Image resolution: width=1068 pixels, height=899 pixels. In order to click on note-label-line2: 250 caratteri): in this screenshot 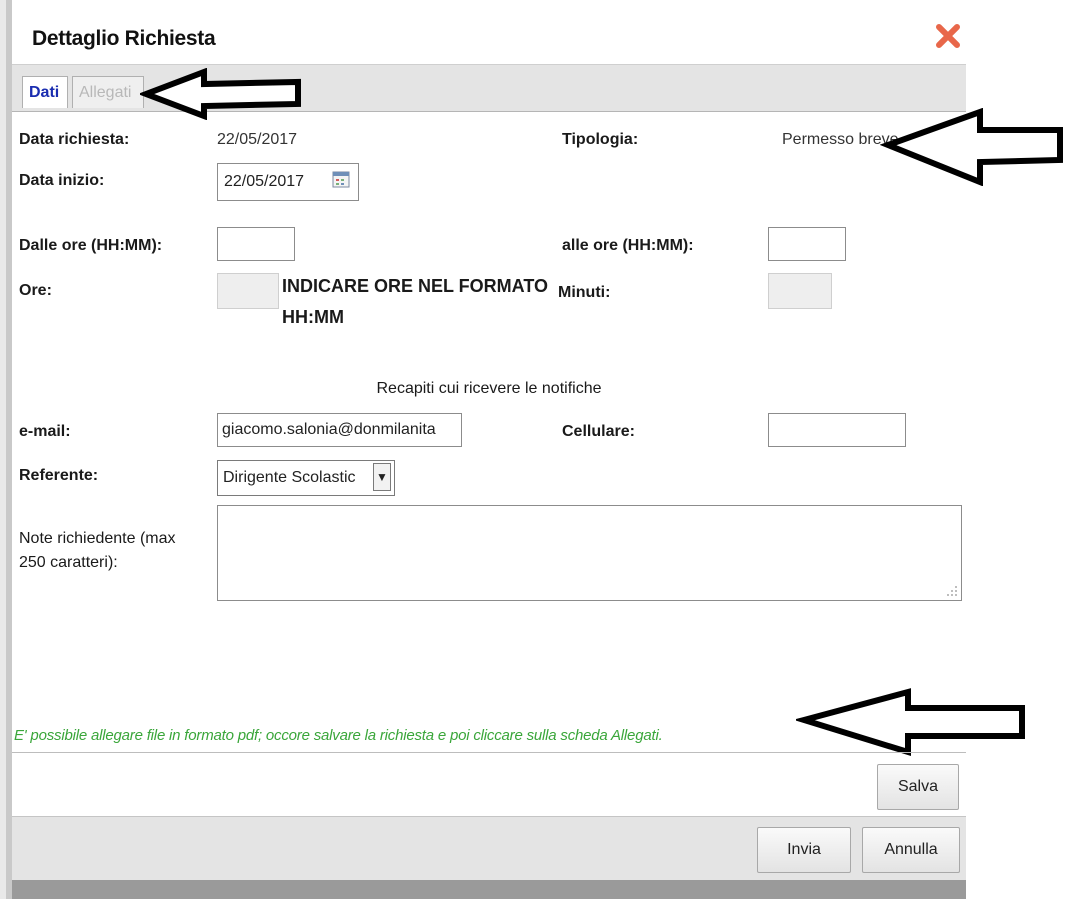, I will do `click(68, 562)`.